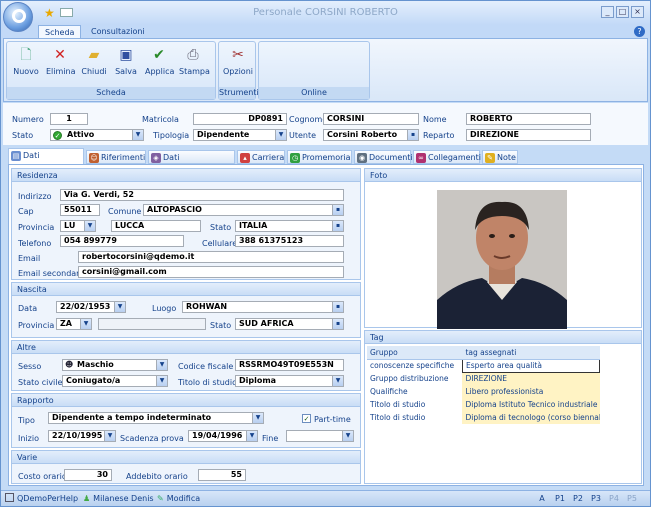 Image resolution: width=651 pixels, height=507 pixels. Describe the element at coordinates (528, 119) in the screenshot. I see `nome-field: ROBERTO` at that location.